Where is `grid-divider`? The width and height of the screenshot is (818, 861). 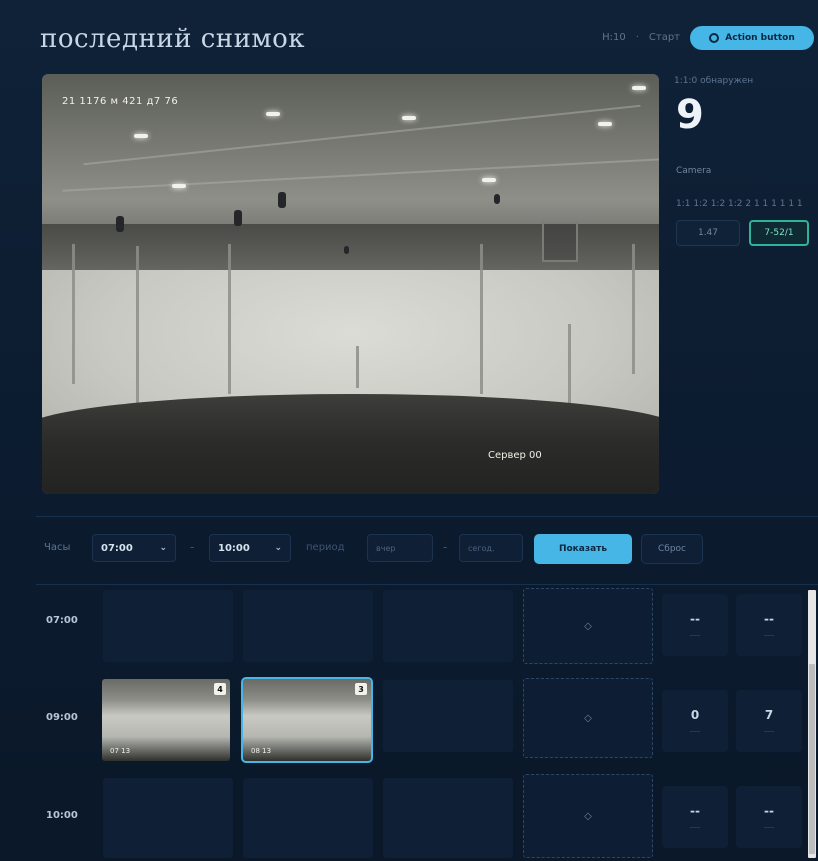
grid-divider is located at coordinates (427, 584).